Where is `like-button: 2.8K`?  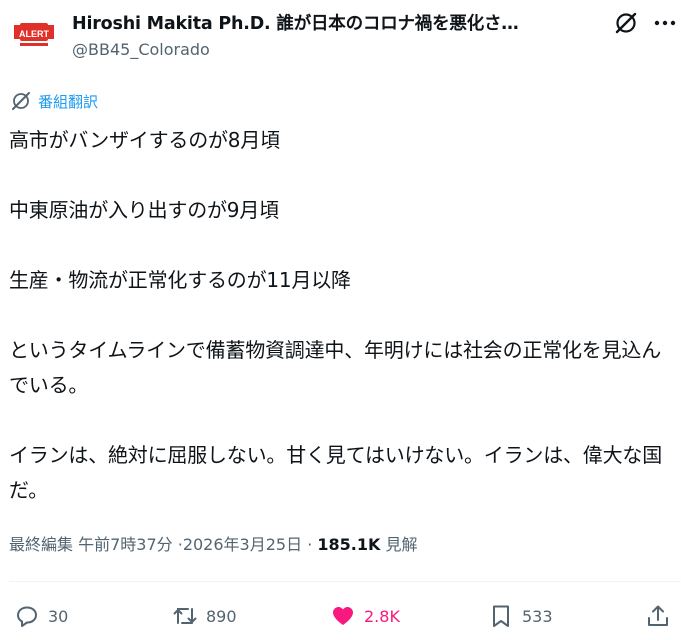 like-button: 2.8K is located at coordinates (365, 616).